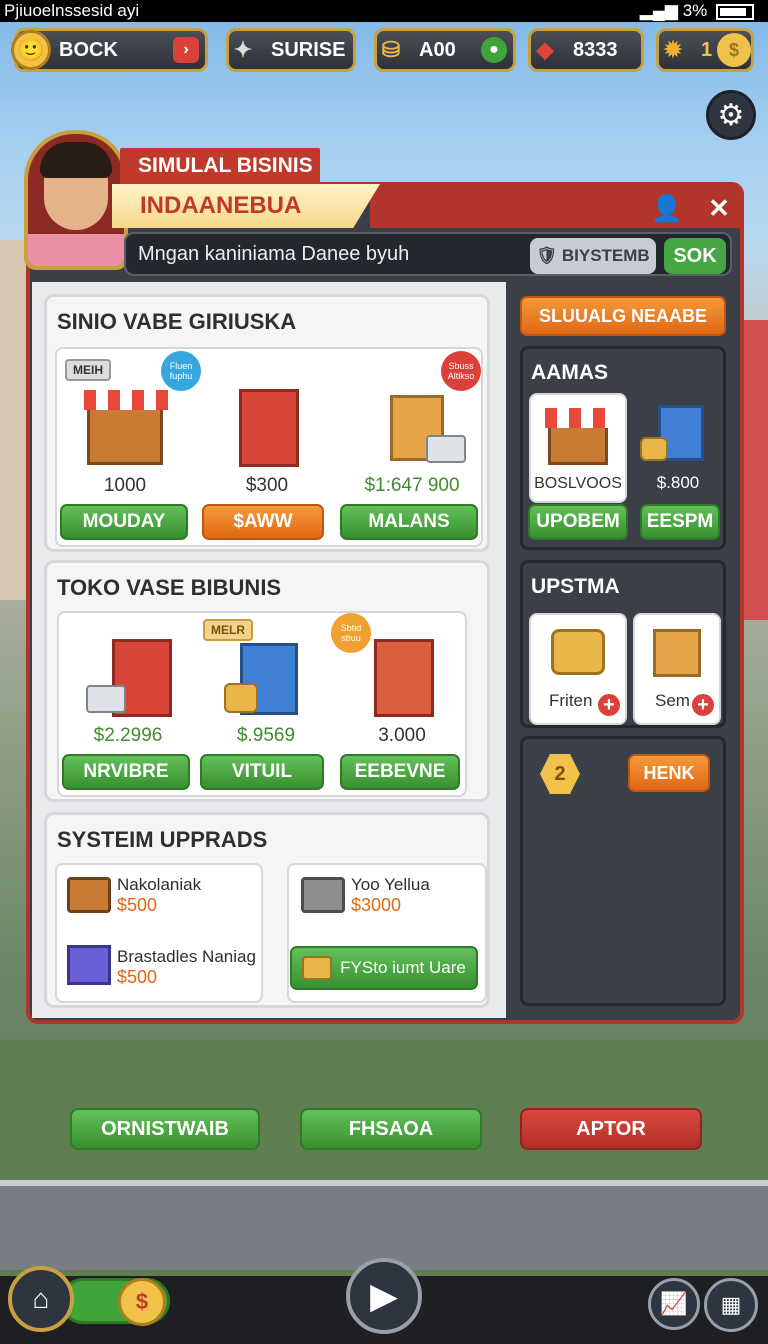 The width and height of the screenshot is (768, 1344). I want to click on player-avatar-icon: 🙂, so click(31, 50).